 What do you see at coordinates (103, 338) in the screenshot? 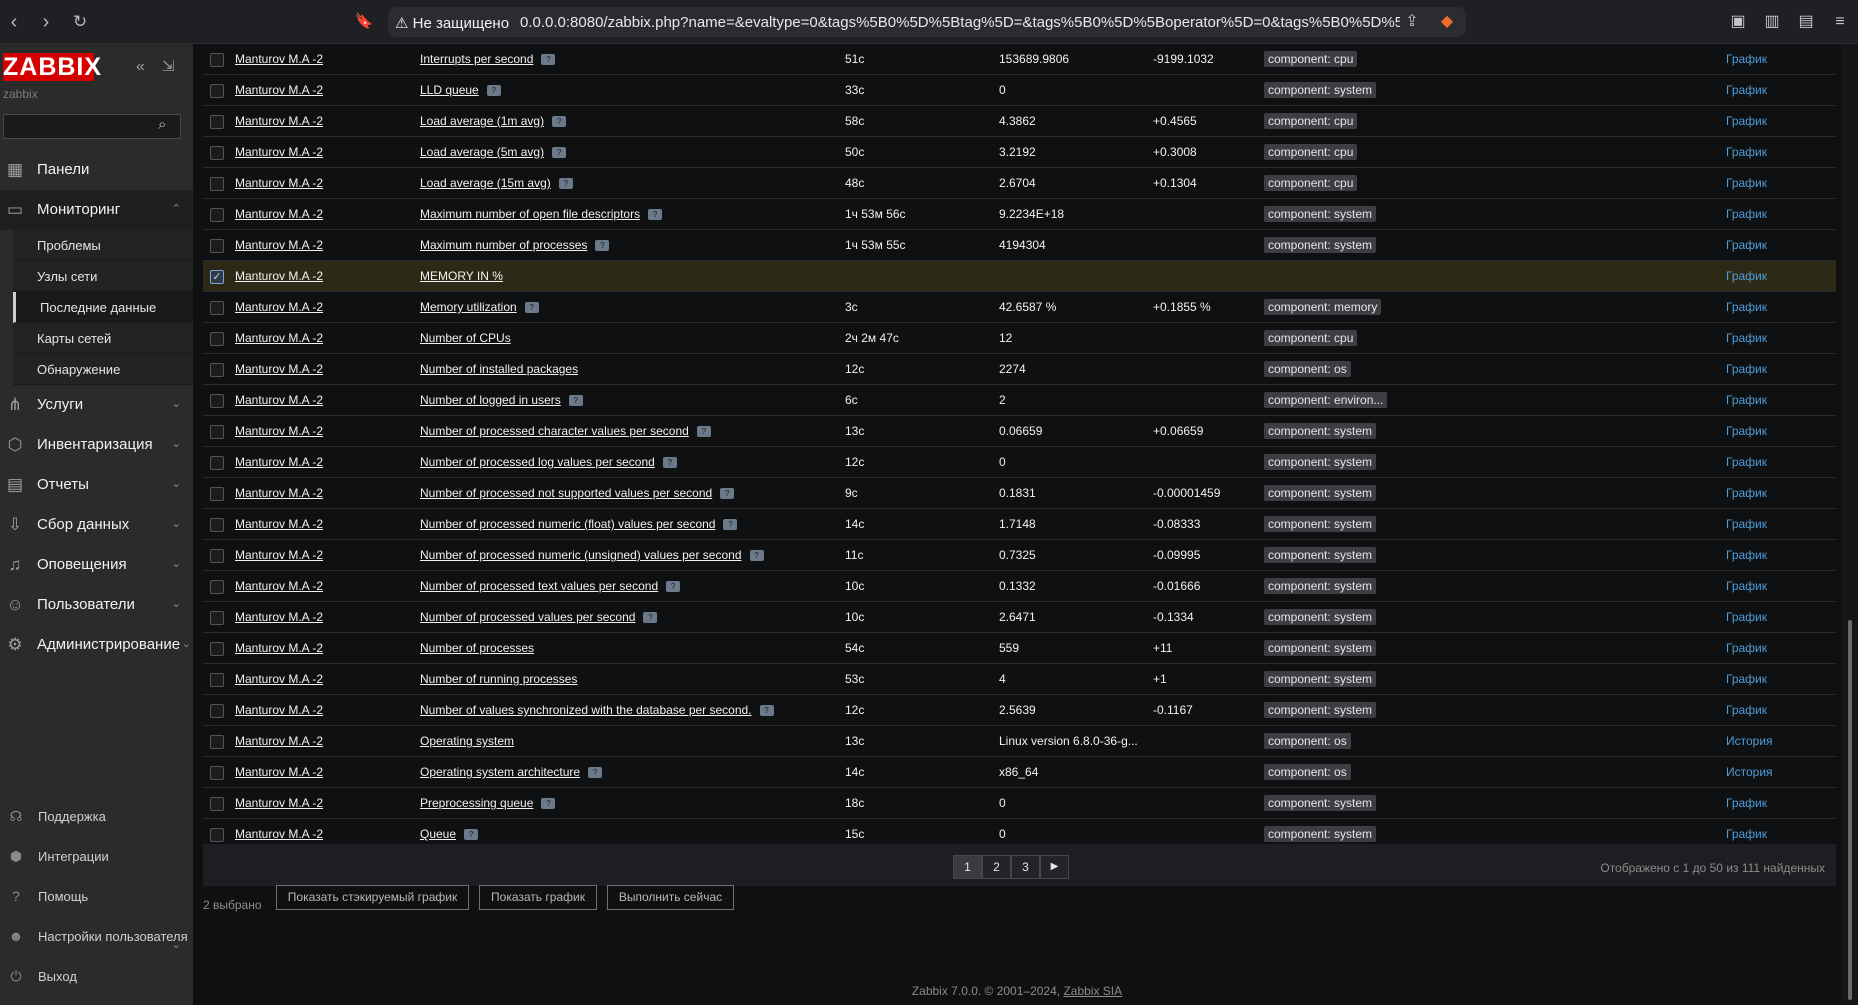
I see `submenu-maps: Карты сетей` at bounding box center [103, 338].